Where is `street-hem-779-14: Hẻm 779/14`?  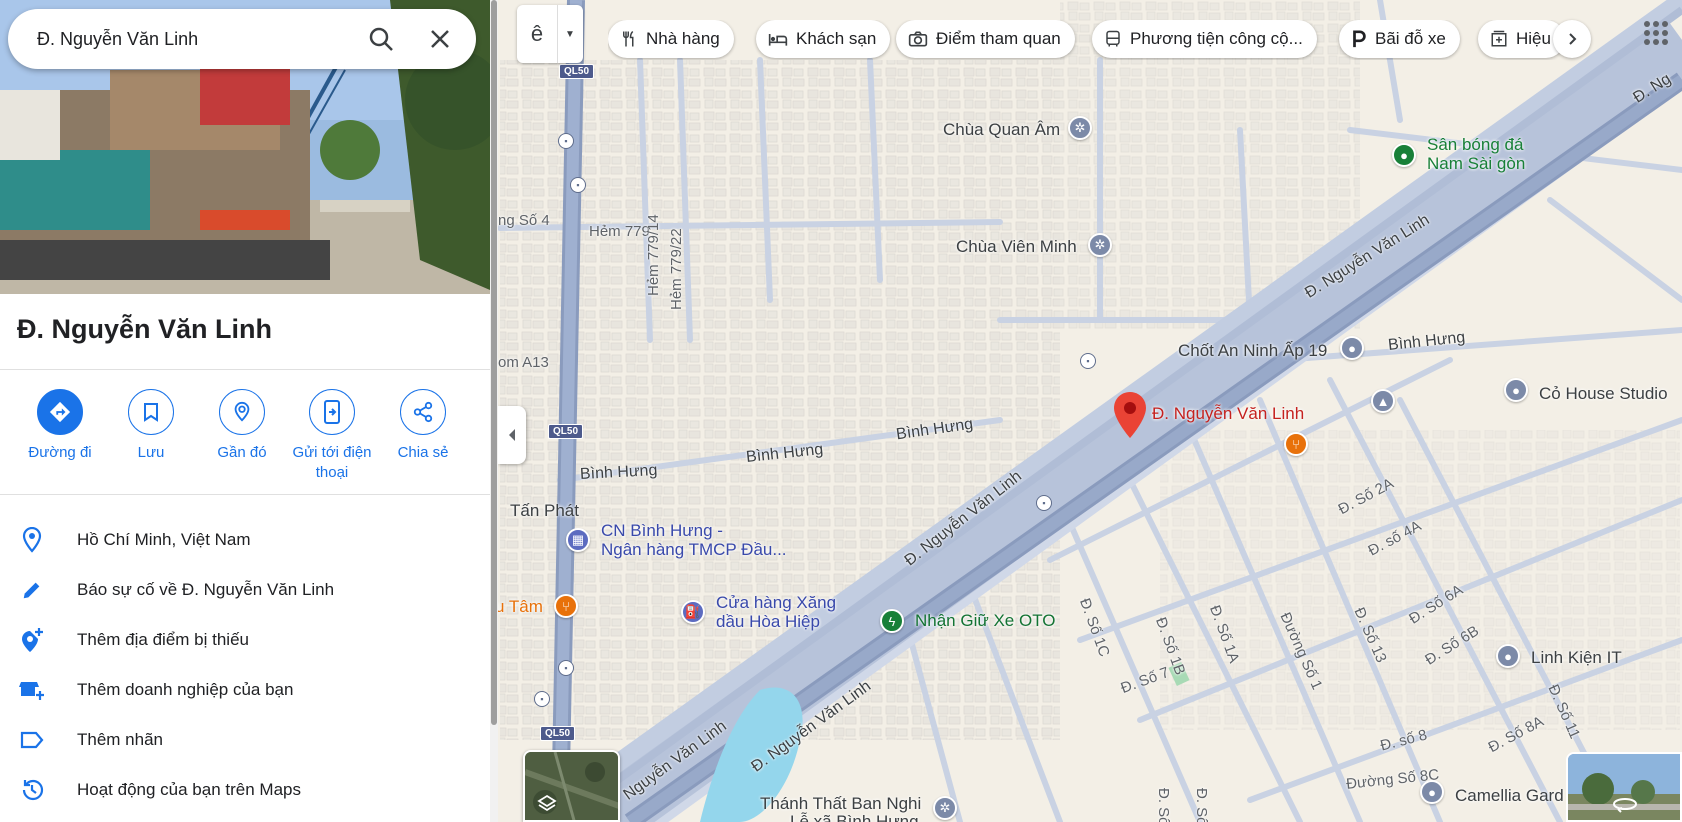
street-hem-779-14: Hẻm 779/14 is located at coordinates (653, 255).